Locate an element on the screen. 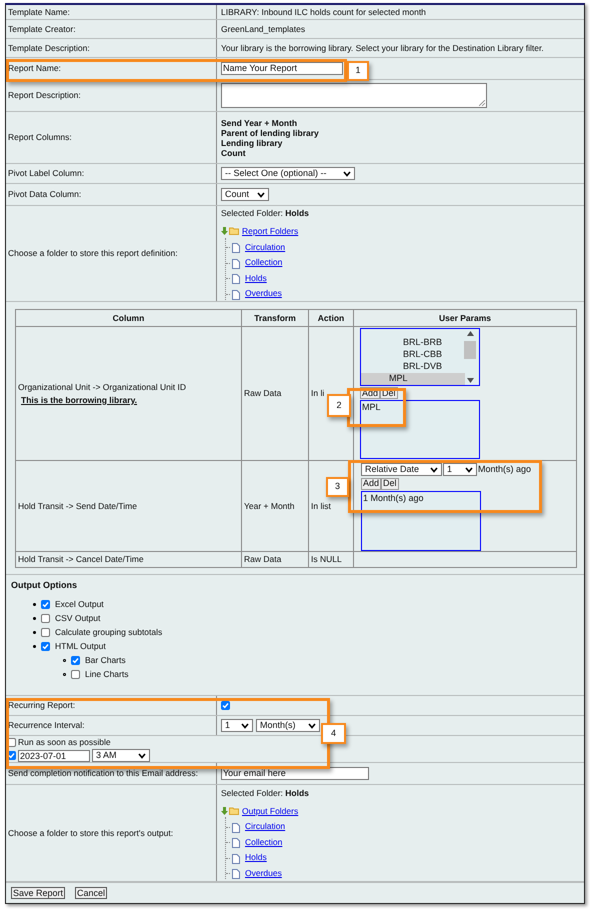 The height and width of the screenshot is (913, 591). dropdown: Month(s) is located at coordinates (288, 725).